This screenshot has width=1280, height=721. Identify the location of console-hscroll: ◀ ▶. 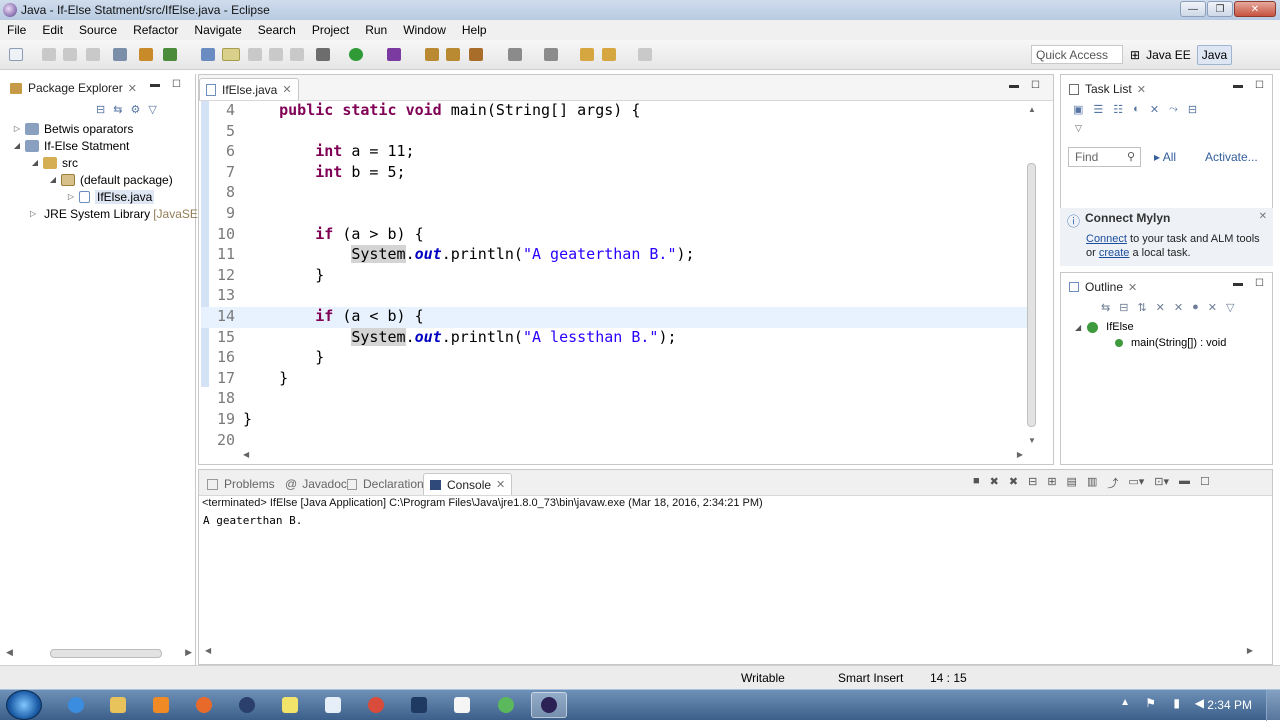
(729, 652).